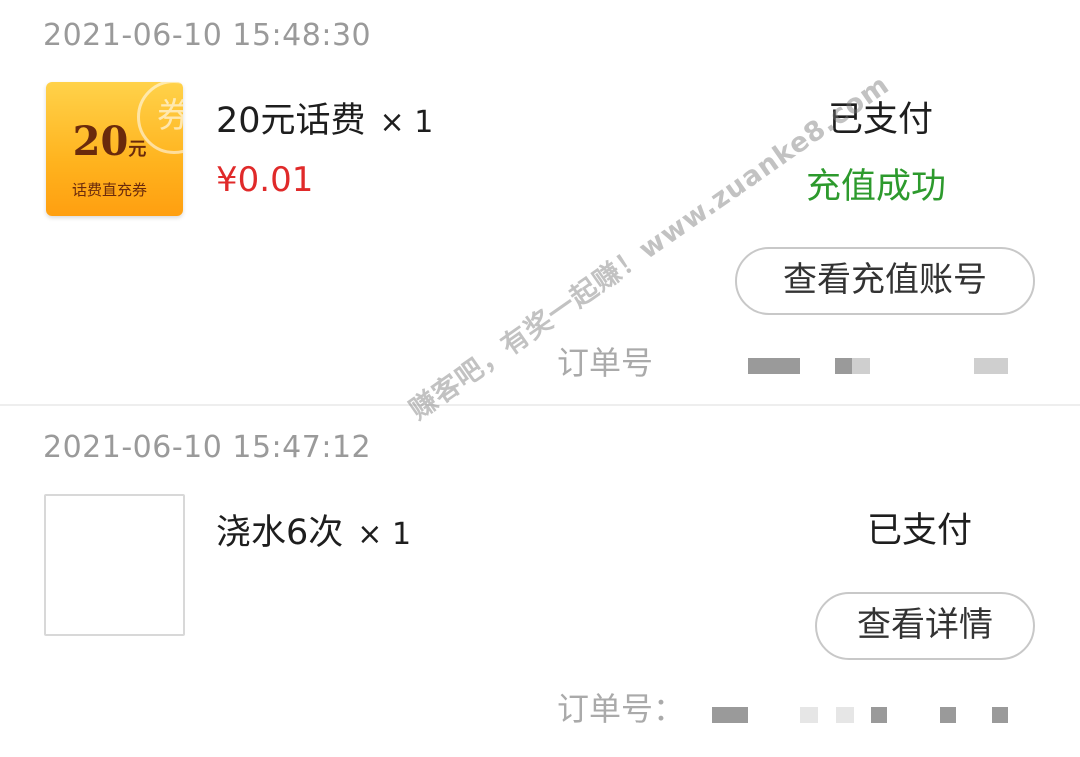  What do you see at coordinates (291, 121) in the screenshot?
I see `product-title: 20元话费` at bounding box center [291, 121].